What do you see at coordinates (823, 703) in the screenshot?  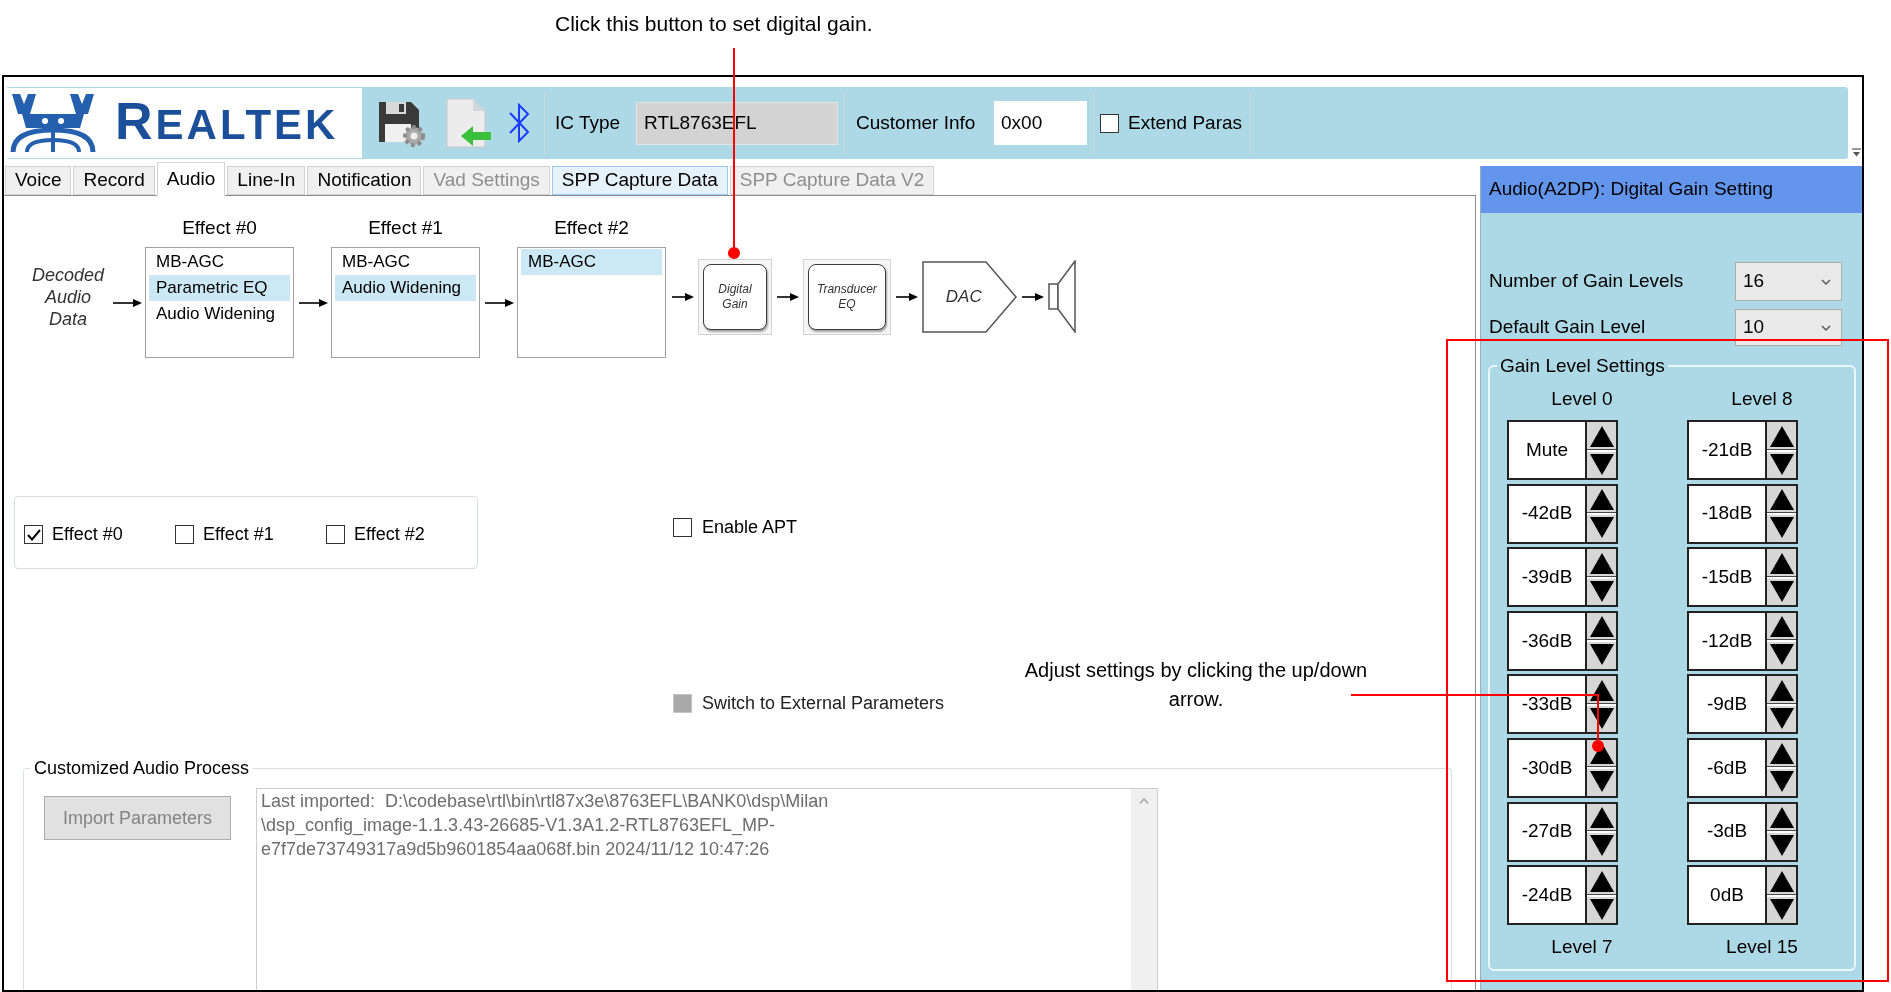 I see `checkbox-label: Switch to External Parameters` at bounding box center [823, 703].